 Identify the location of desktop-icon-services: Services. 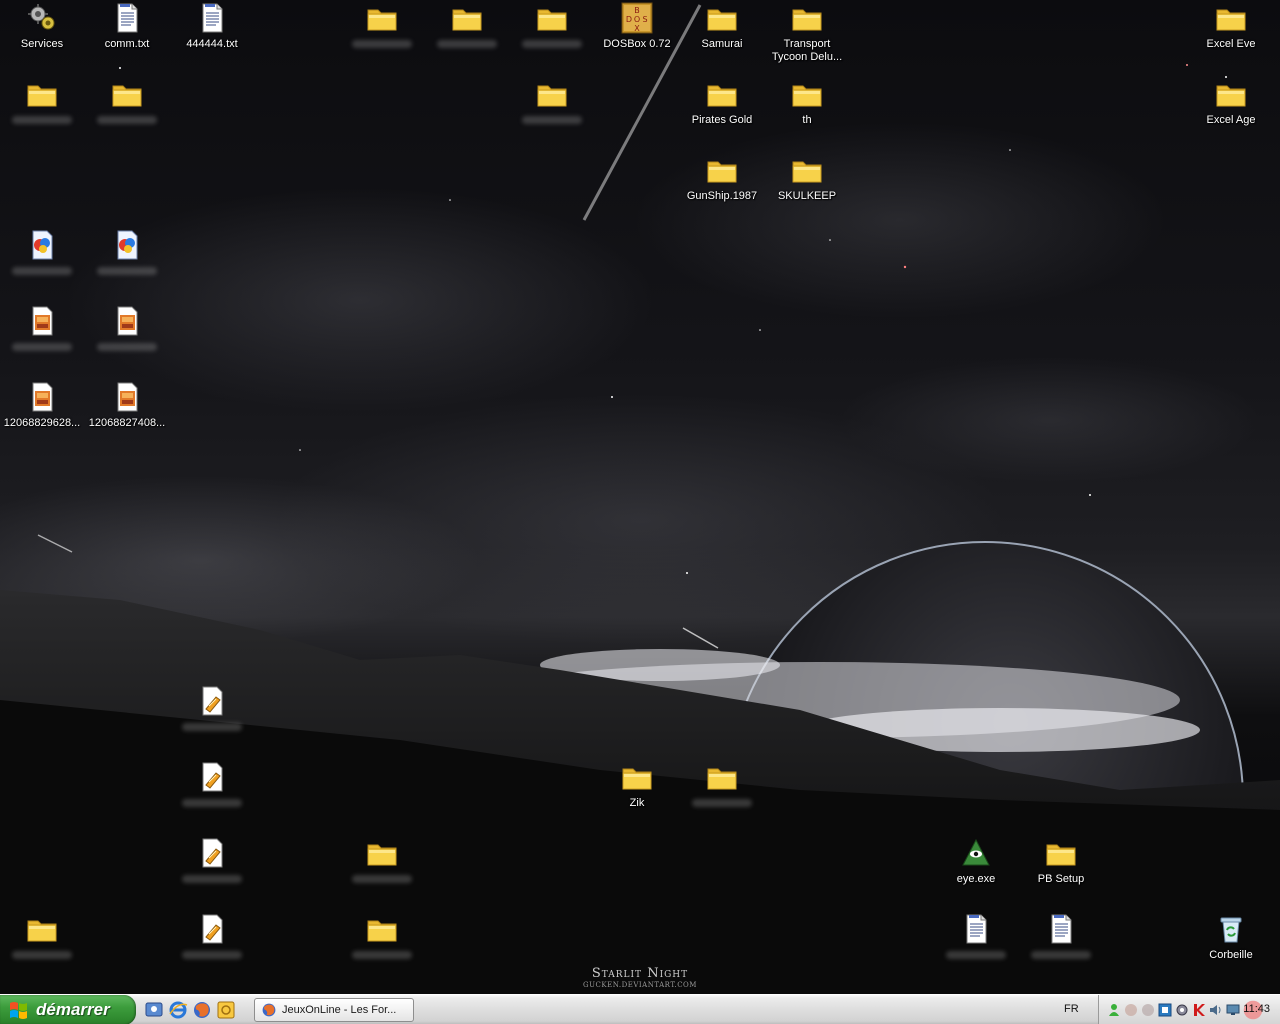
(42, 26).